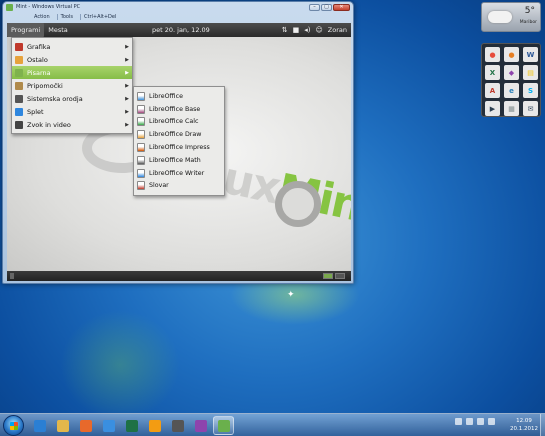 Image resolution: width=545 pixels, height=436 pixels. I want to click on menu-item-office: Pisarna ▶, so click(72, 72).